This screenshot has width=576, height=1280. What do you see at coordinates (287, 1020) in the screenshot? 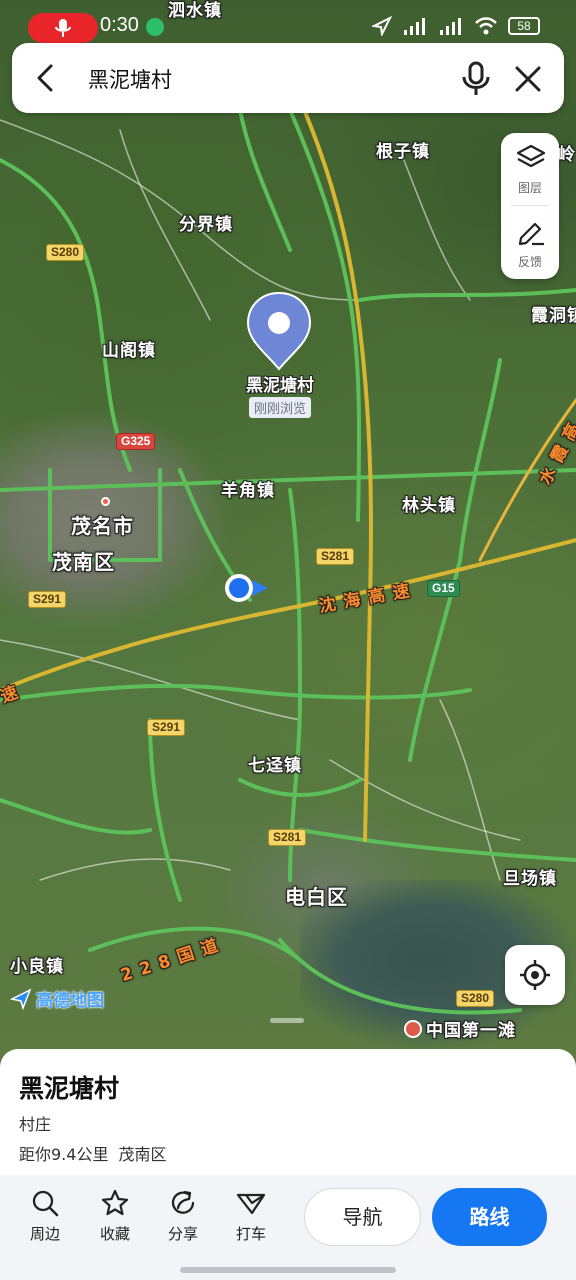
I see `sheet-handle` at bounding box center [287, 1020].